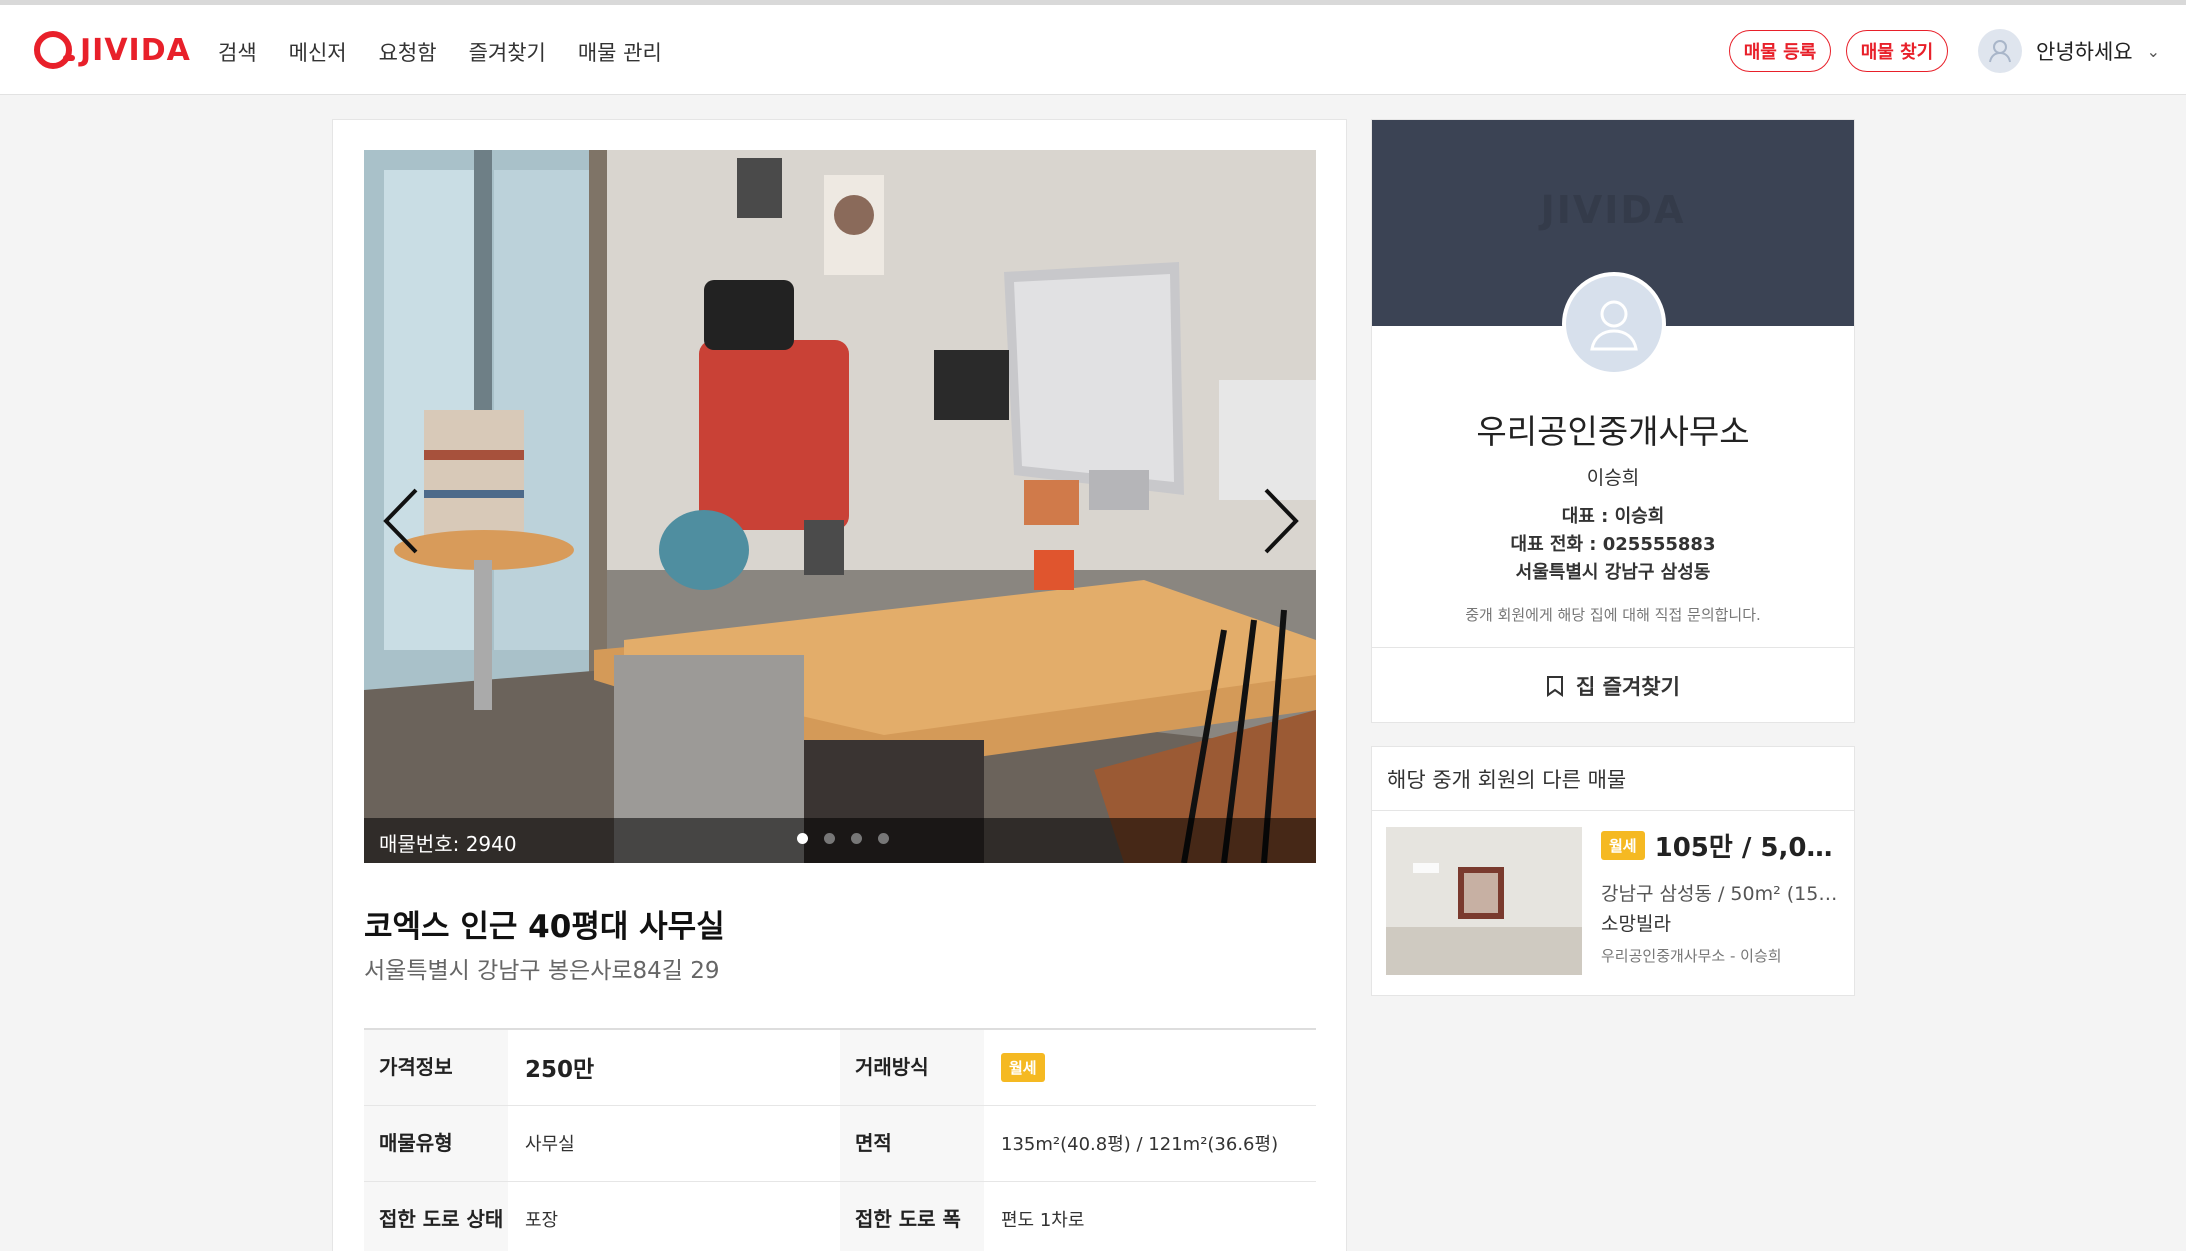  Describe the element at coordinates (912, 1143) in the screenshot. I see `area-label: 면적` at that location.